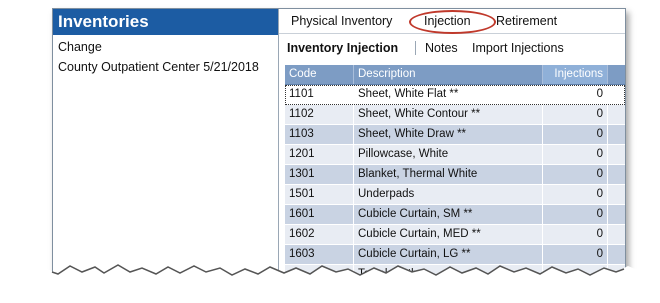 Image resolution: width=660 pixels, height=303 pixels. I want to click on table-row: 1101 Sheet, White Flat ** 0, so click(455, 95).